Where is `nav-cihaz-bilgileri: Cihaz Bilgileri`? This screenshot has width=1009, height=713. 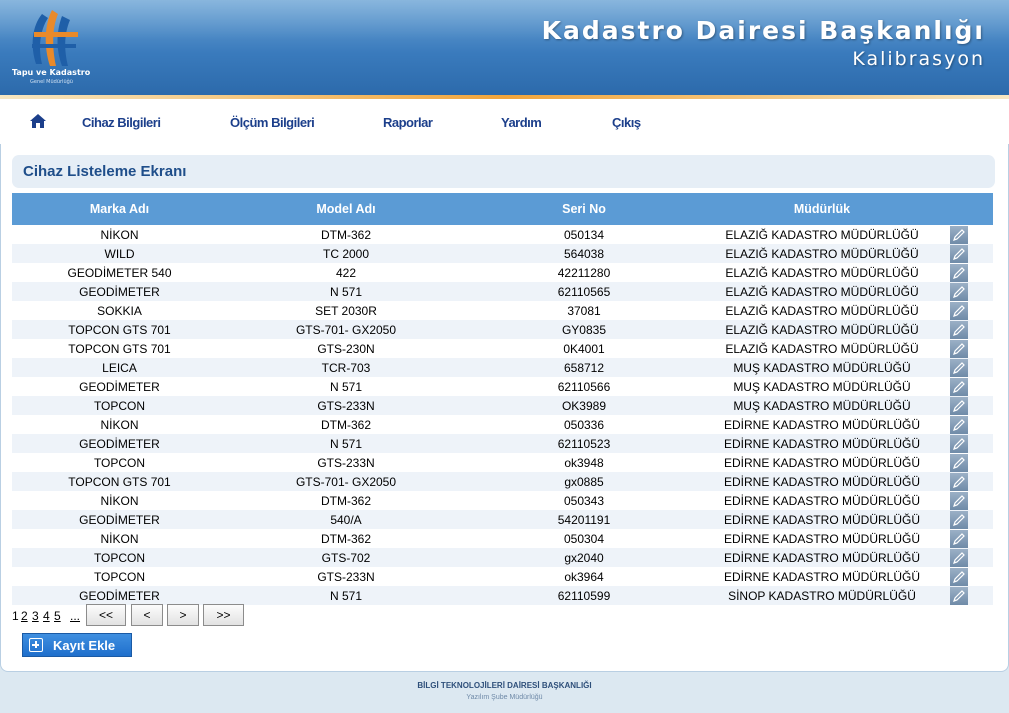
nav-cihaz-bilgileri: Cihaz Bilgileri is located at coordinates (121, 122).